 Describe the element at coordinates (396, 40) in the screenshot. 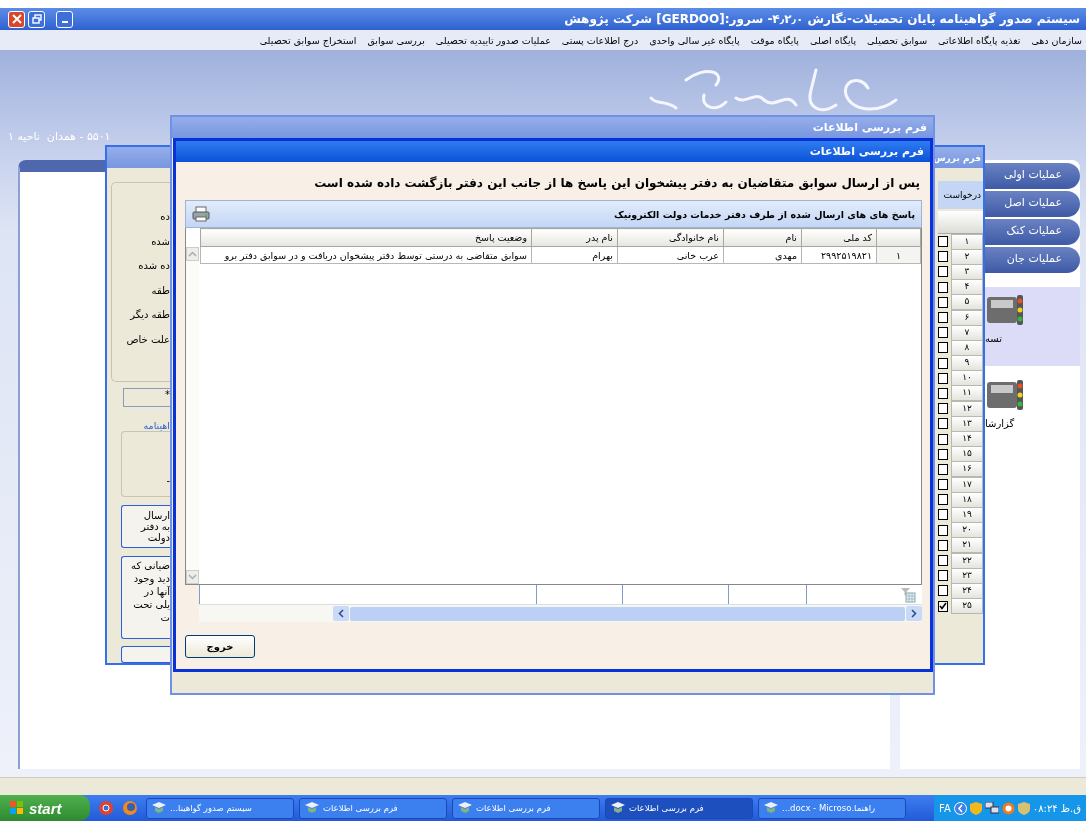

I see `menu-item: بررسی سوابق` at that location.